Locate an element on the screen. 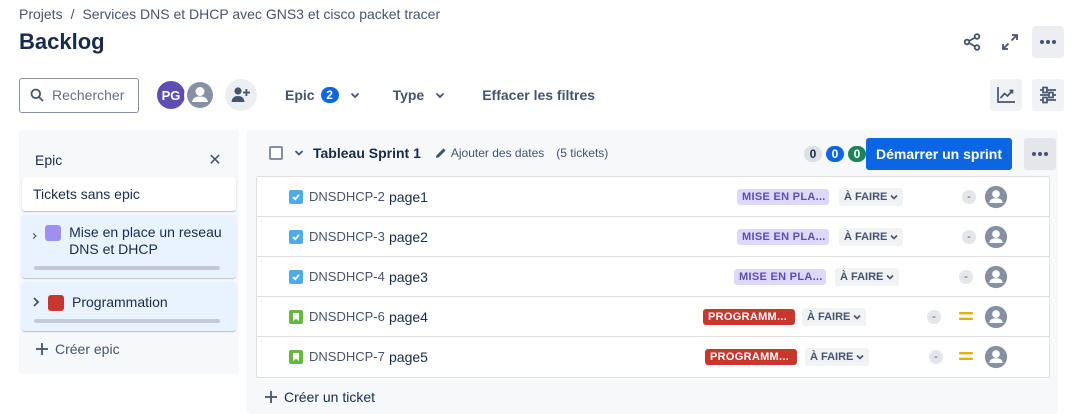  ticket-key: DNSDHCP-7 is located at coordinates (347, 356).